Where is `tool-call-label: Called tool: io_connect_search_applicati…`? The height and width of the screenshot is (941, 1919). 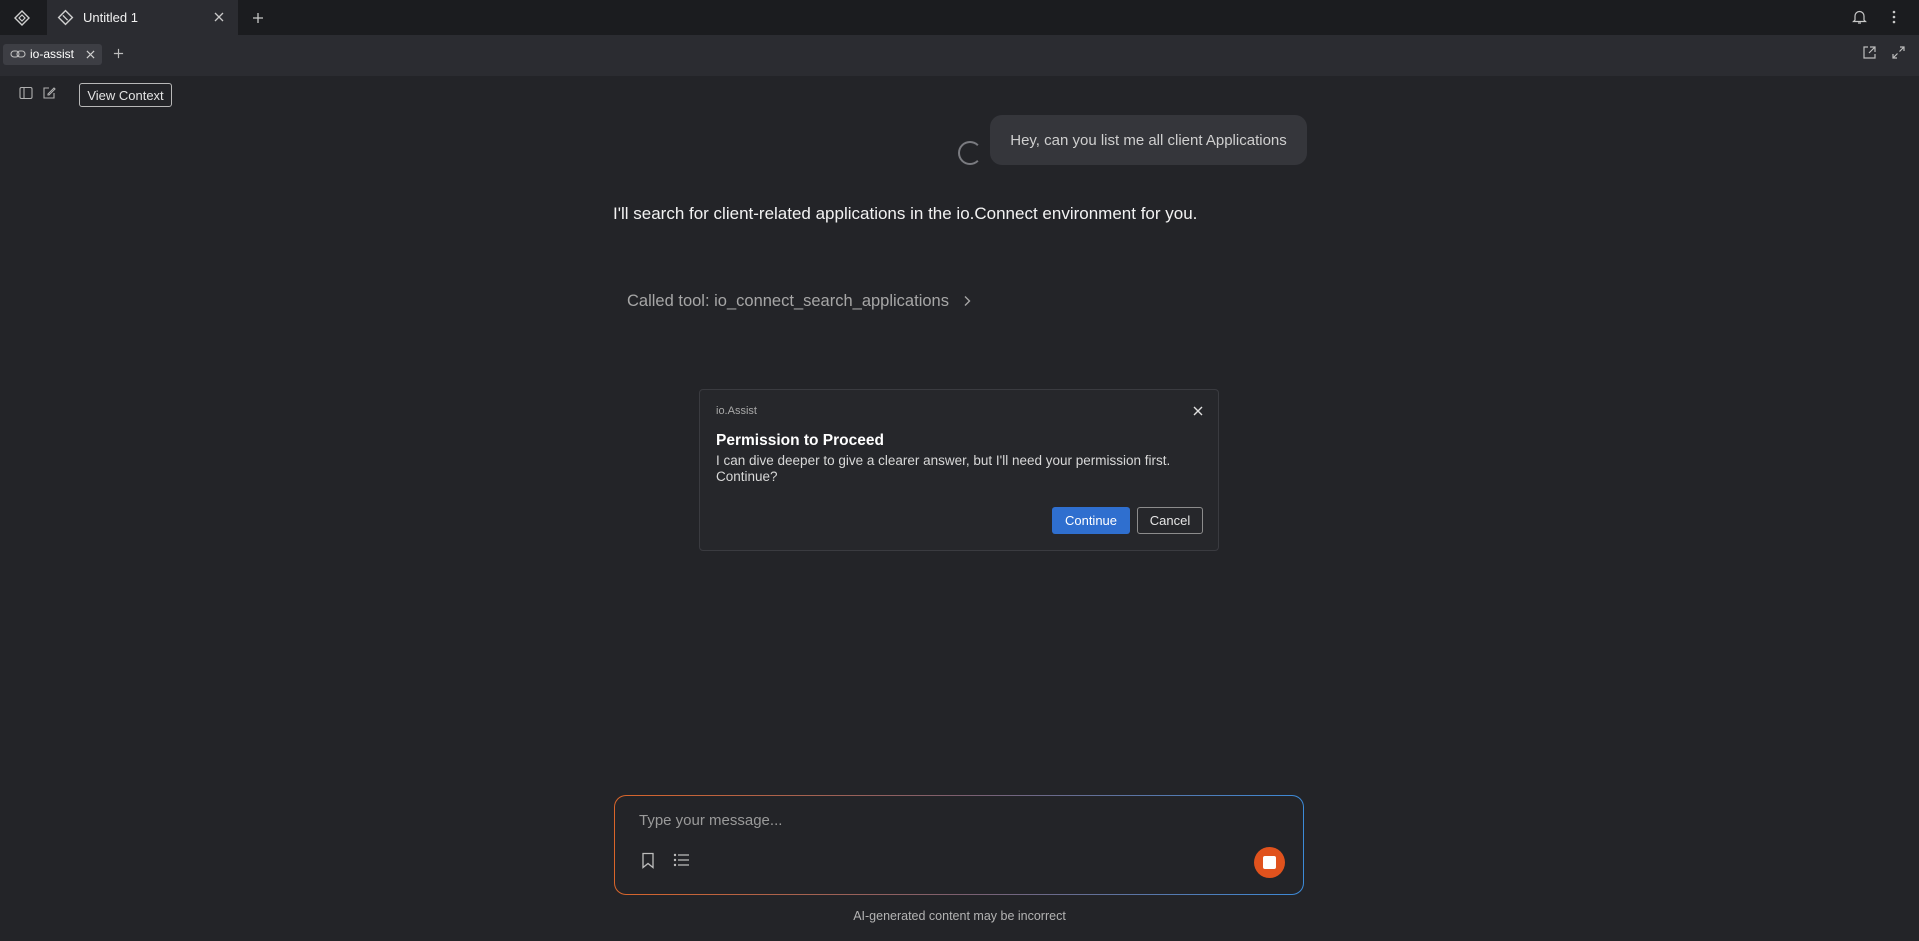
tool-call-label: Called tool: io_connect_search_applicati… is located at coordinates (788, 300).